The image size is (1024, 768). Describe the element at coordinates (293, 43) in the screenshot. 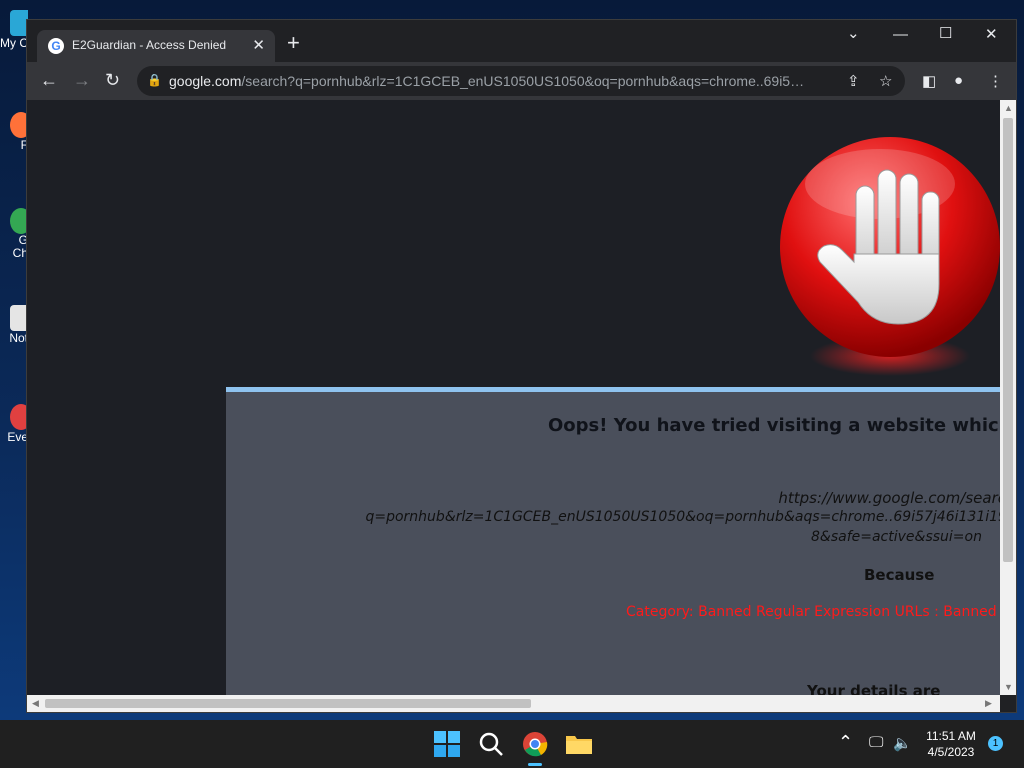

I see `new-tab-button: +` at that location.